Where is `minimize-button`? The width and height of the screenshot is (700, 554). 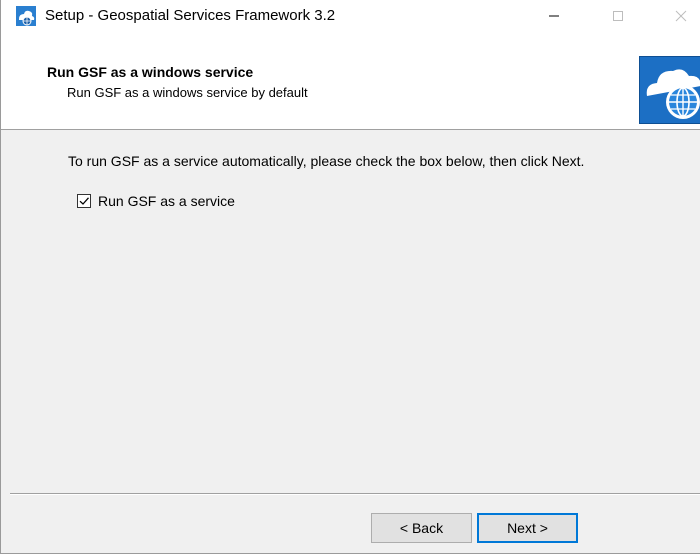
minimize-button is located at coordinates (554, 15).